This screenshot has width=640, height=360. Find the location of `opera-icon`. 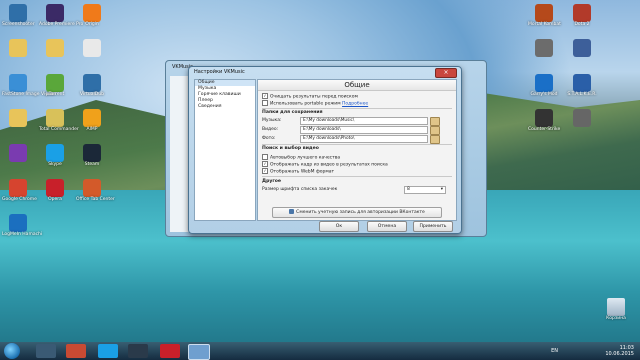

opera-icon is located at coordinates (55, 188).